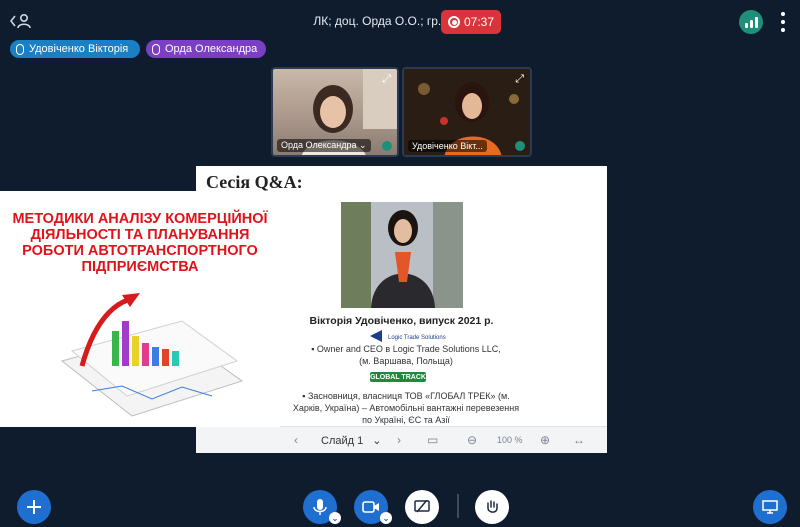 The height and width of the screenshot is (527, 800). I want to click on presentation-toggle-button, so click(770, 507).